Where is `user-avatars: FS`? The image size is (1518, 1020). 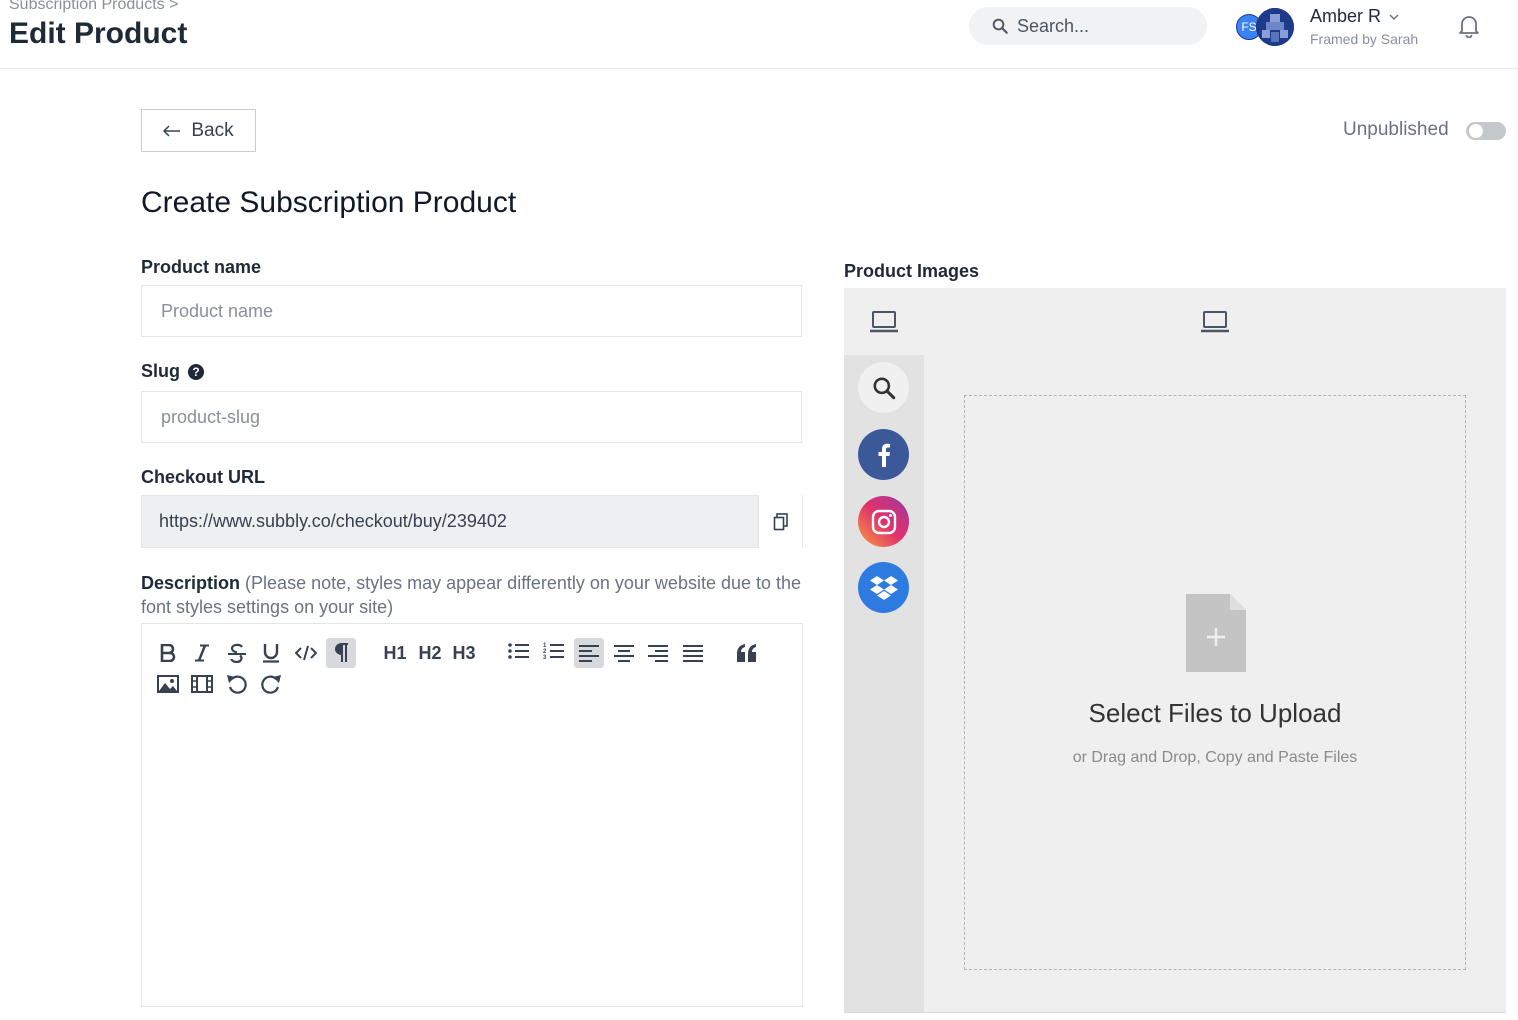
user-avatars: FS is located at coordinates (1266, 27).